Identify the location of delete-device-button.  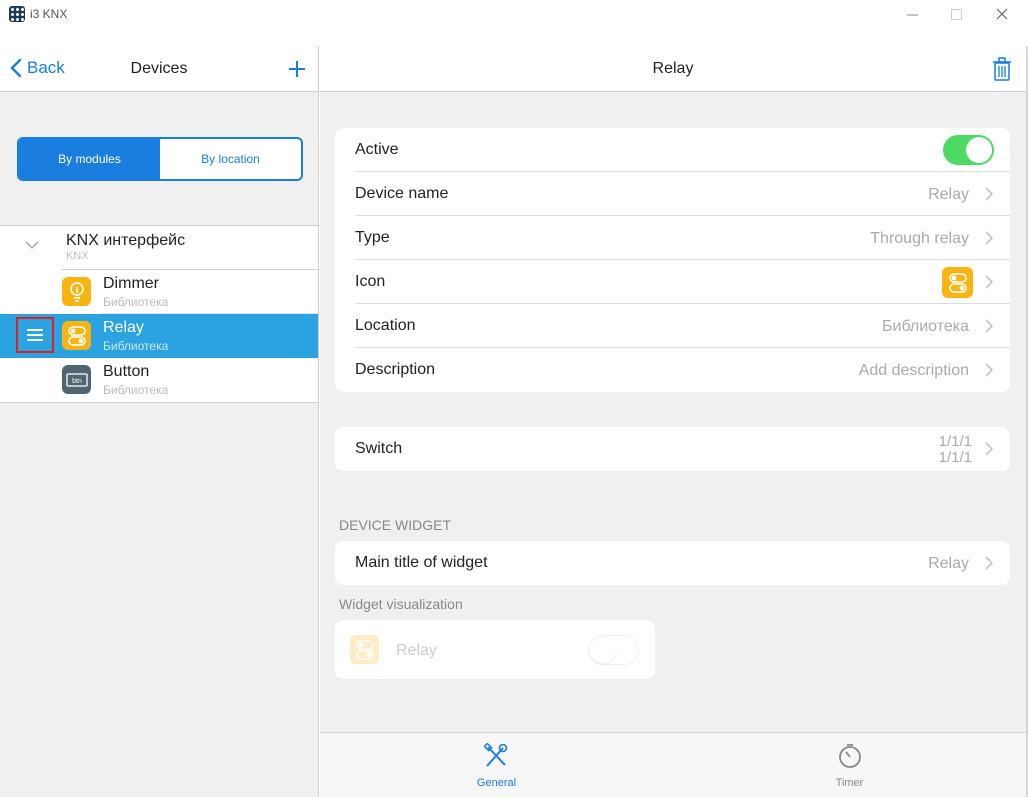
(1002, 71).